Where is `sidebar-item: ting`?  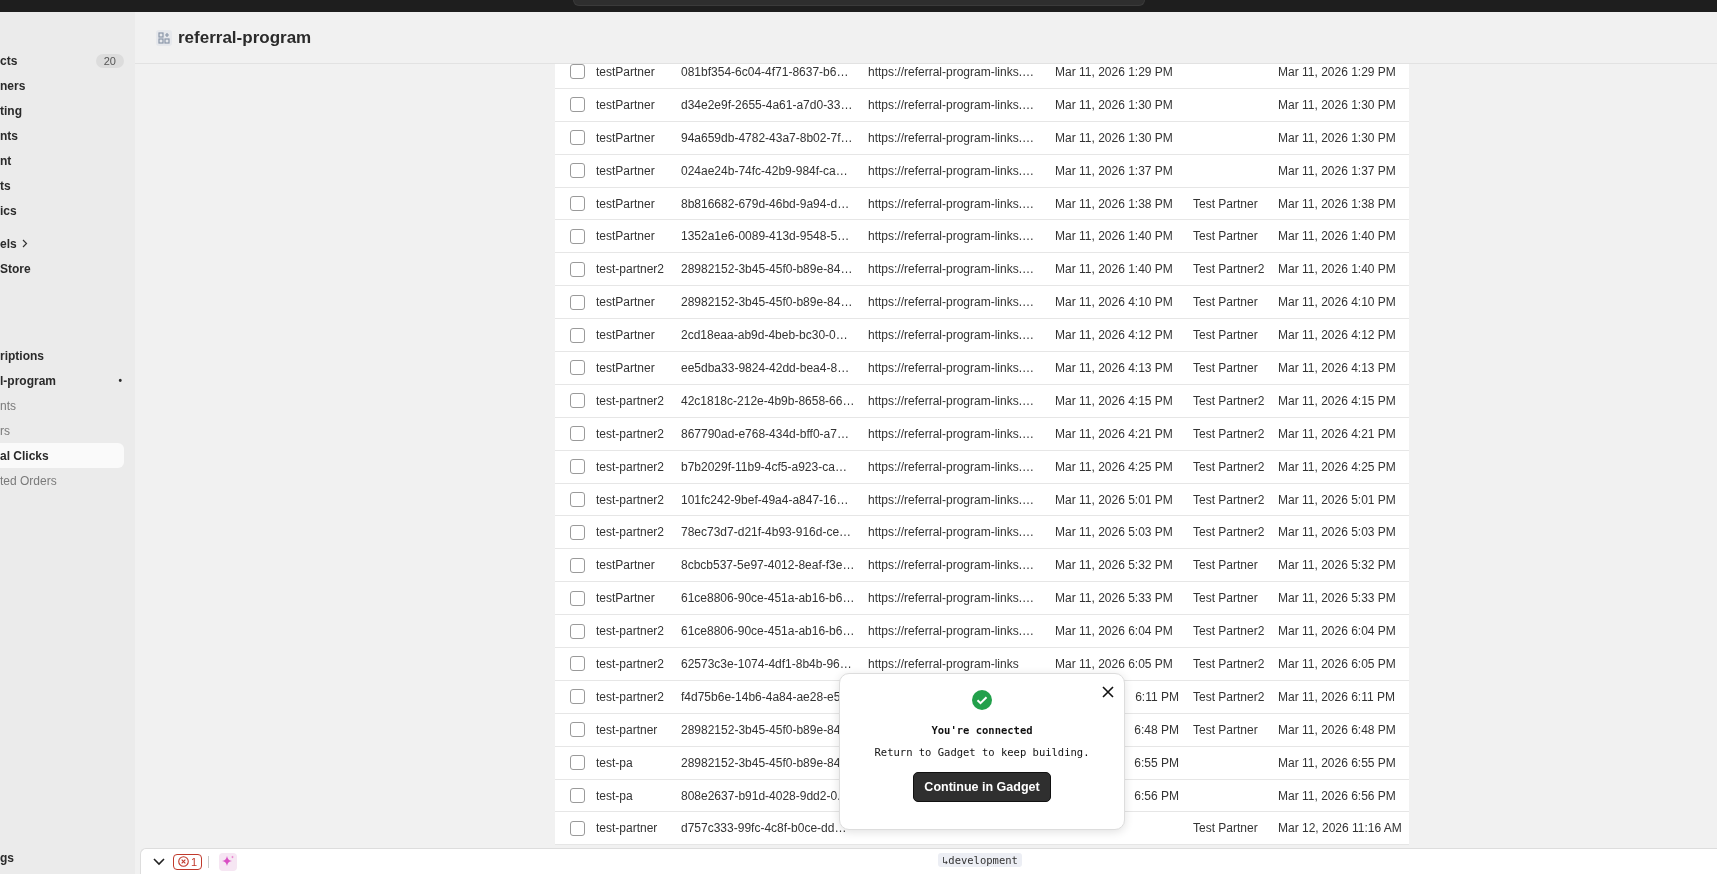 sidebar-item: ting is located at coordinates (67, 110).